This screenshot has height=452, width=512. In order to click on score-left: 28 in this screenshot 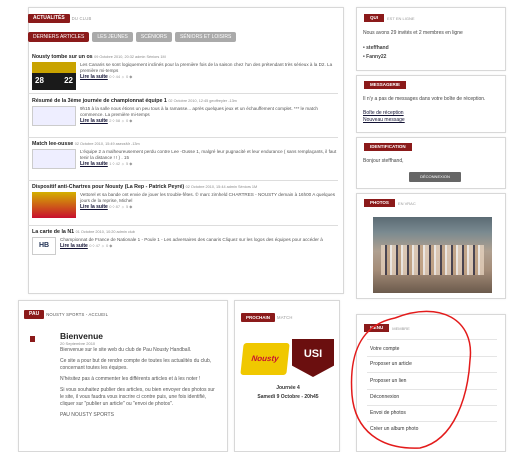, I will do `click(39, 80)`.